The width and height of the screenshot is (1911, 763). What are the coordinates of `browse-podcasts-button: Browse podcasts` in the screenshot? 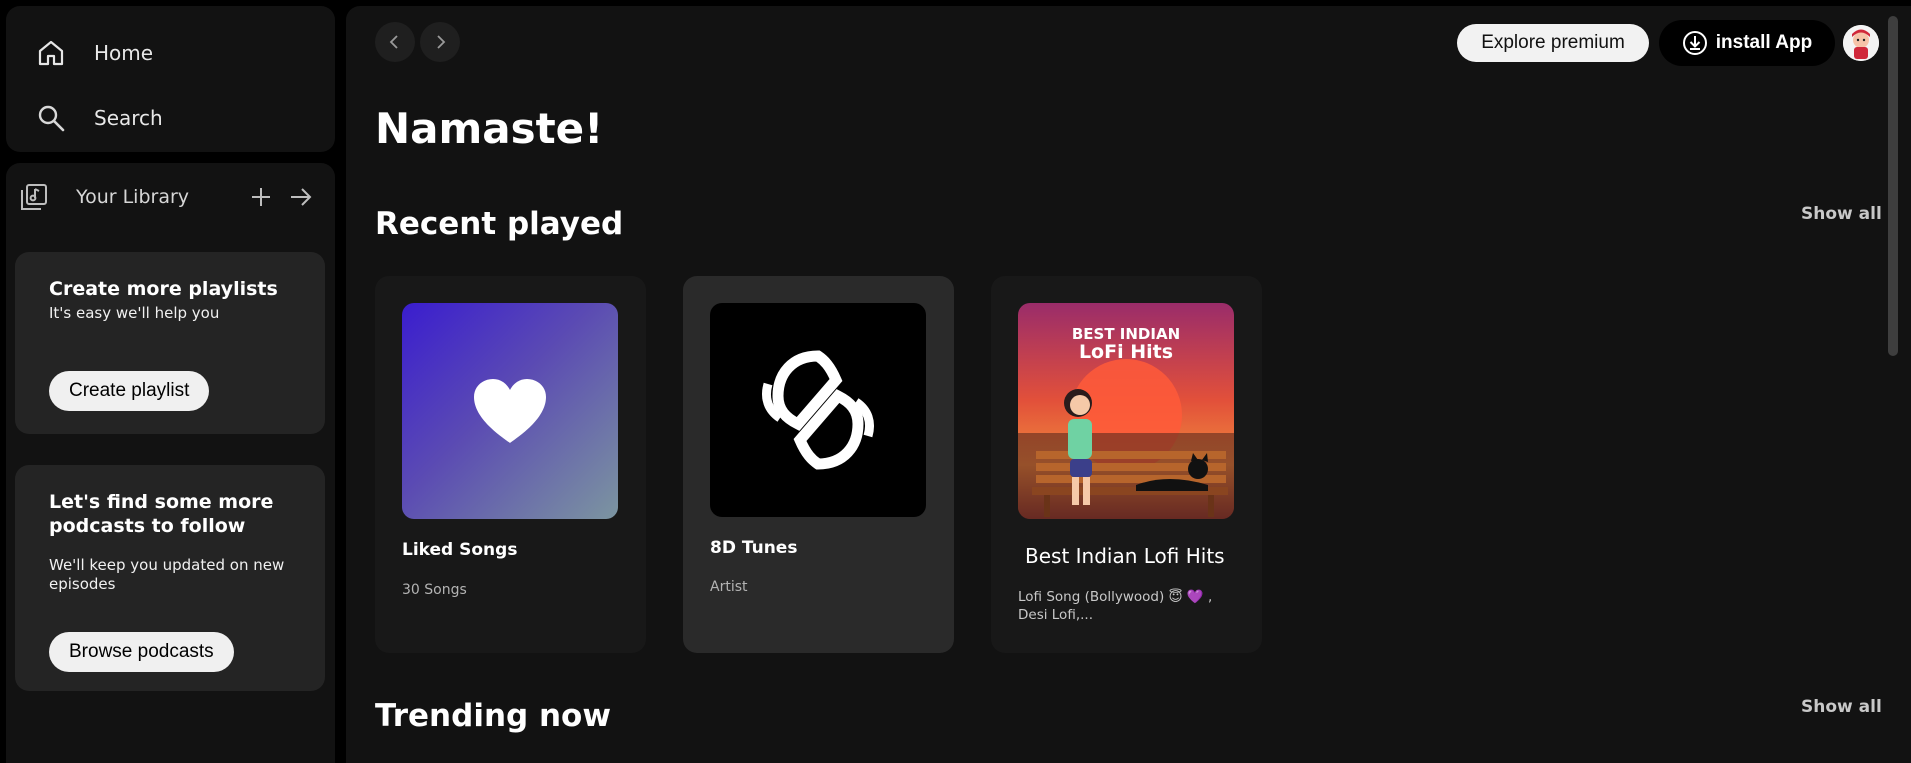 It's located at (141, 652).